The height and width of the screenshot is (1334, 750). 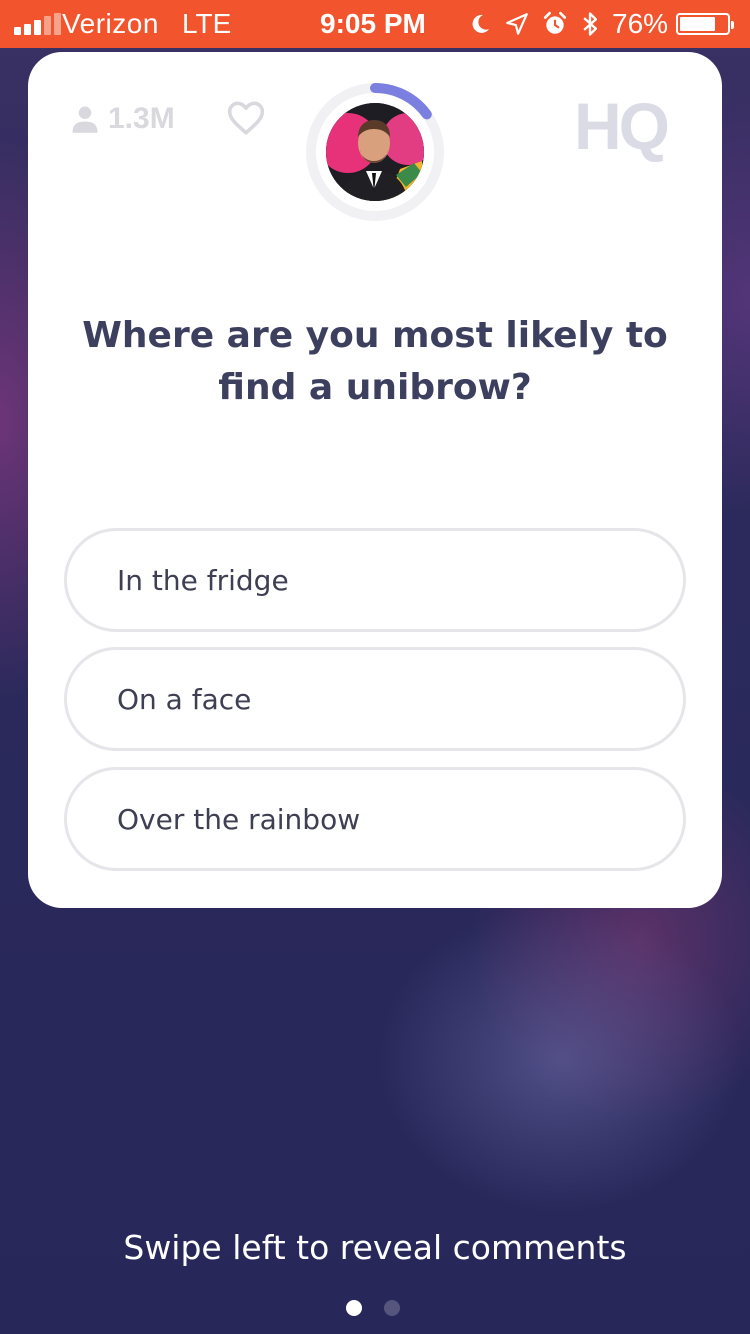 What do you see at coordinates (239, 819) in the screenshot?
I see `answer-label: Over the rainbow` at bounding box center [239, 819].